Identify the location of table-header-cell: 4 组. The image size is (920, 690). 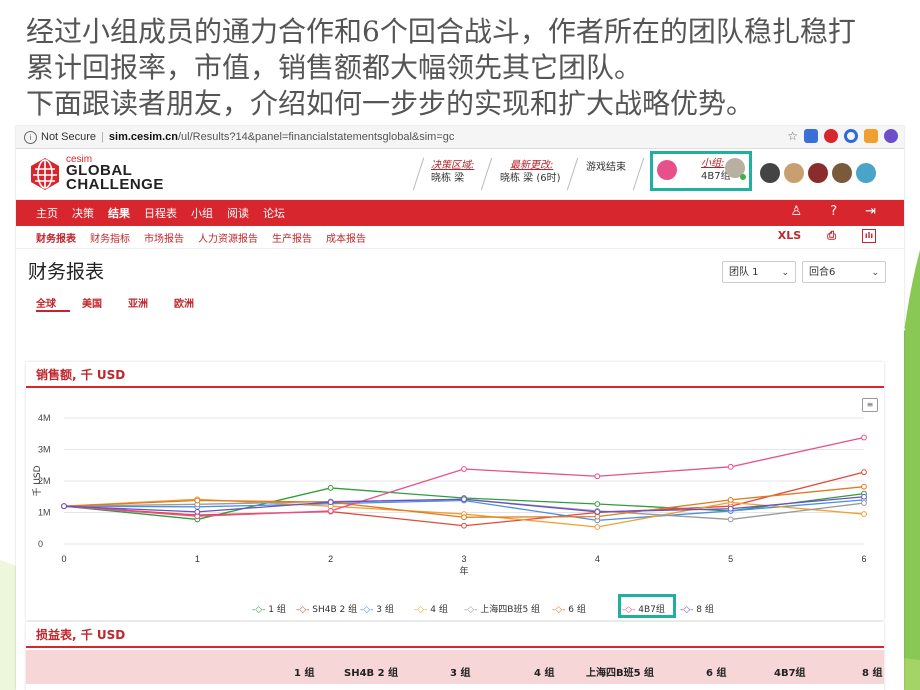
(544, 673).